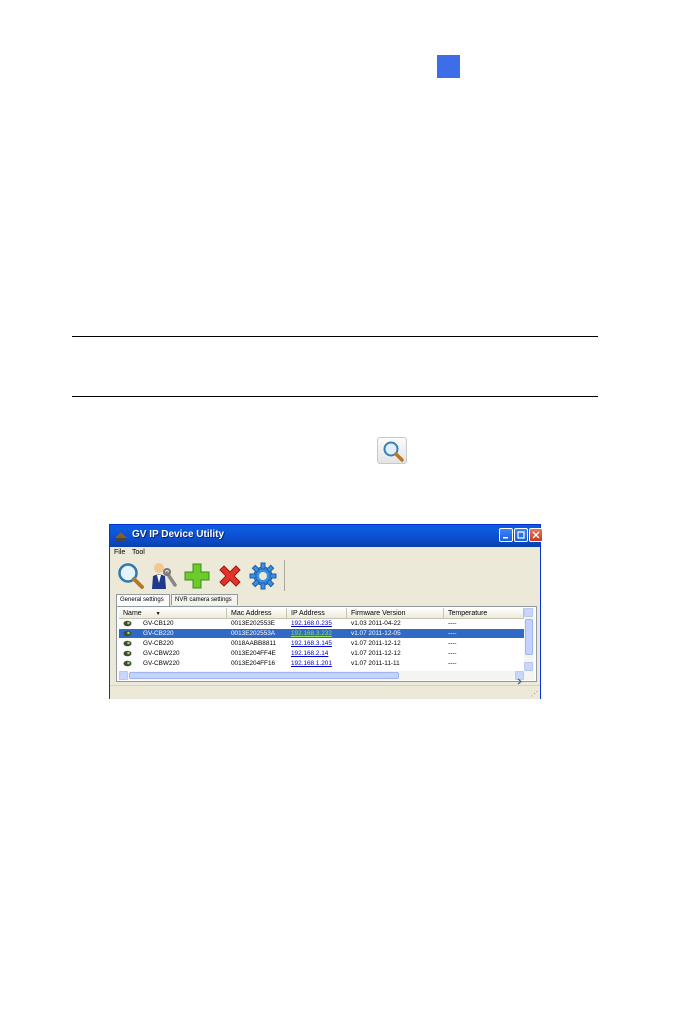 The image size is (680, 1020). I want to click on column-header-firmware: Firmware Version, so click(395, 613).